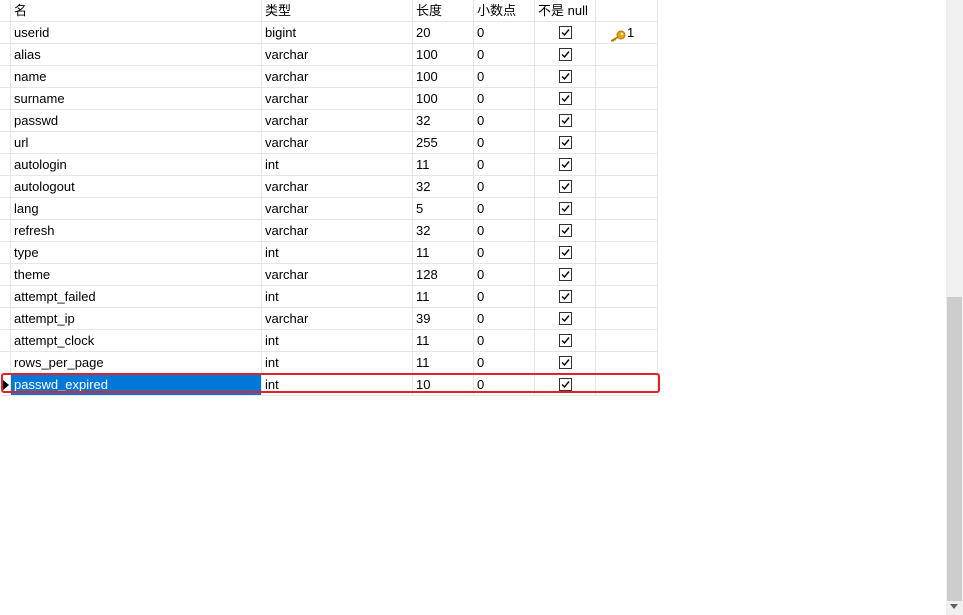  Describe the element at coordinates (504, 11) in the screenshot. I see `header-decimals: 小数点` at that location.